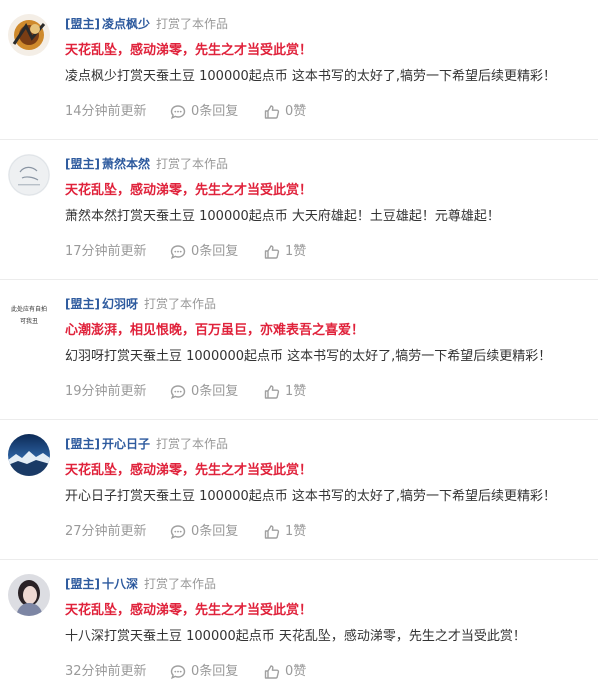 Image resolution: width=598 pixels, height=700 pixels. What do you see at coordinates (29, 315) in the screenshot?
I see `avatar: 此处应有自拍 可我丑` at bounding box center [29, 315].